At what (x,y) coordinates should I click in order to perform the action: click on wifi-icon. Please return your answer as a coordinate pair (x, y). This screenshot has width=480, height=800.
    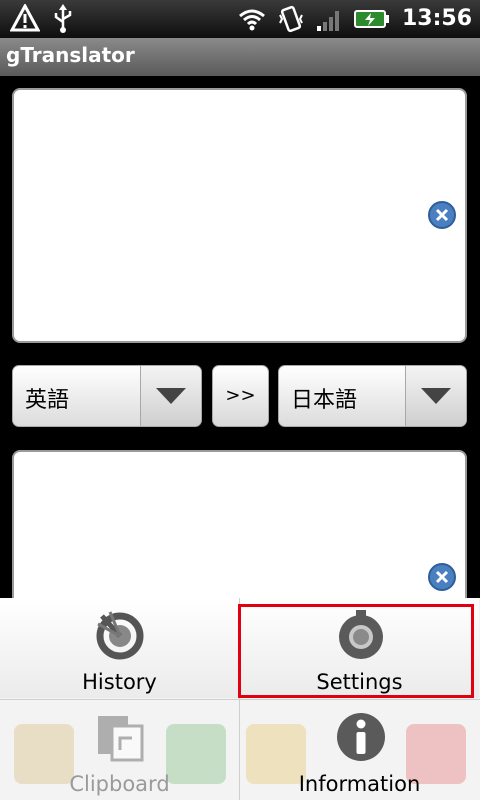
    Looking at the image, I should click on (252, 20).